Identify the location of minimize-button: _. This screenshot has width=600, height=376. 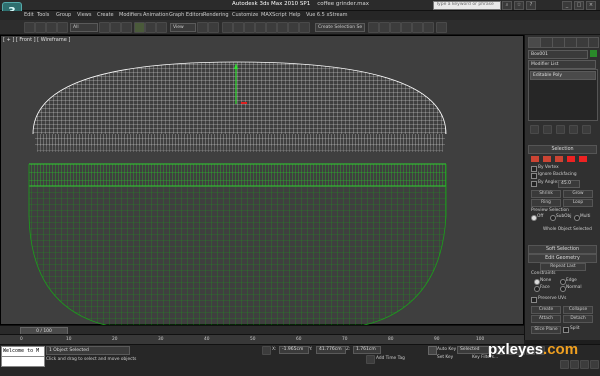
(567, 5).